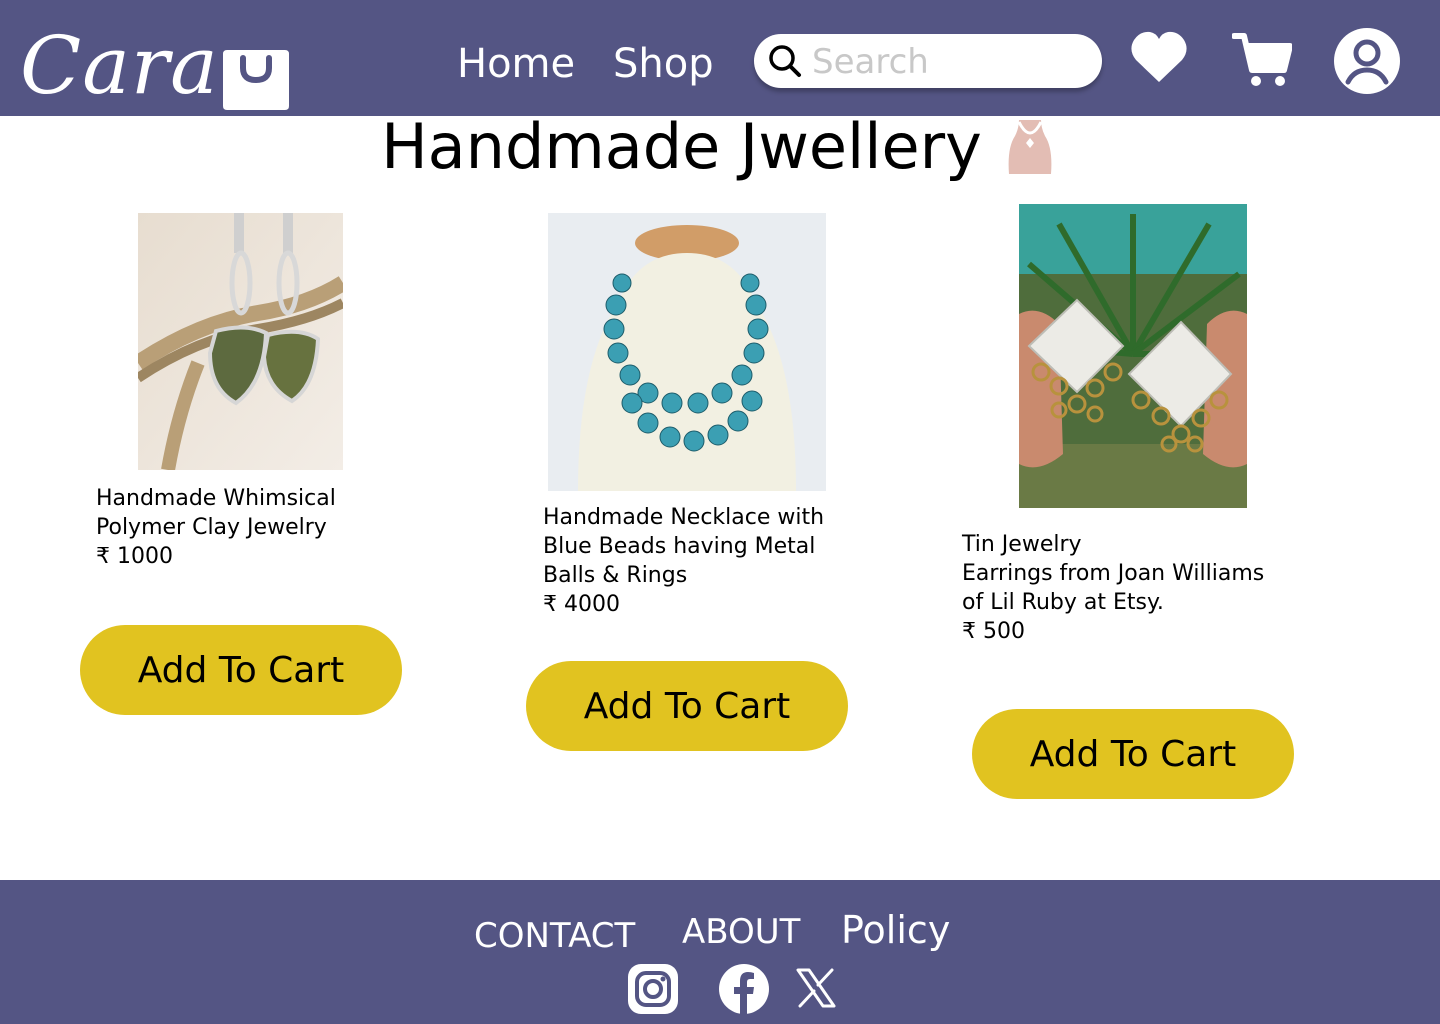 Image resolution: width=1440 pixels, height=1024 pixels. I want to click on search-bar, so click(928, 61).